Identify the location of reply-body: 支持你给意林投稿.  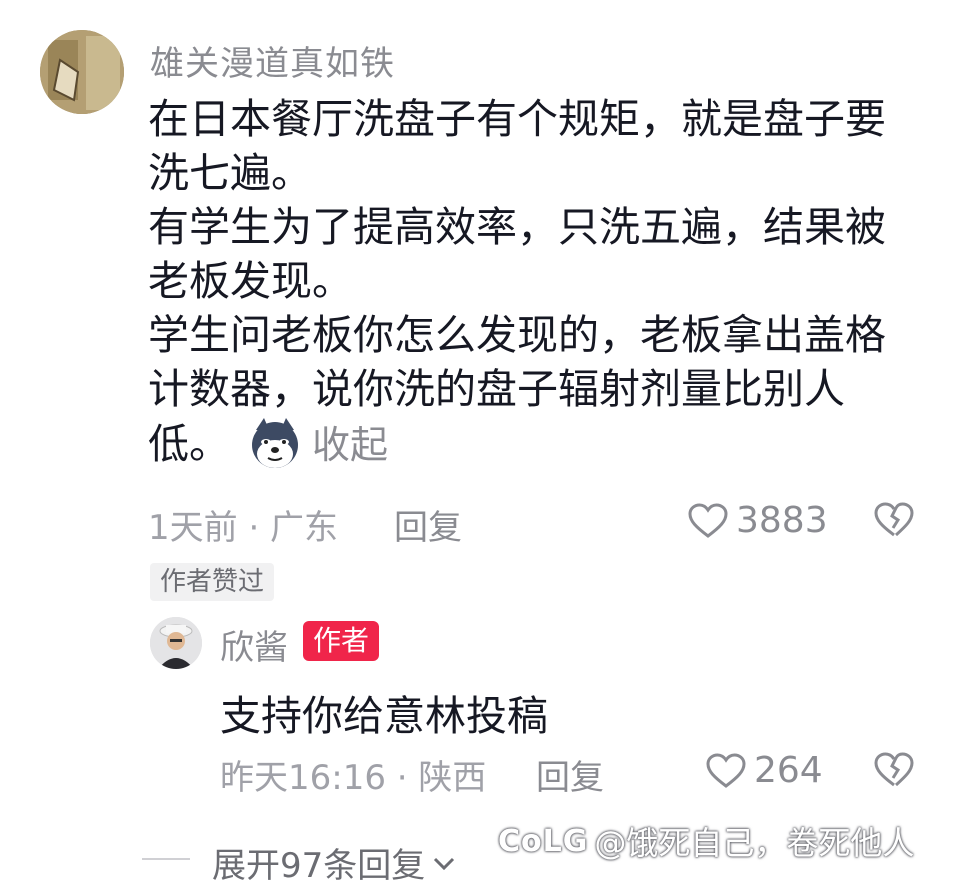
(384, 716).